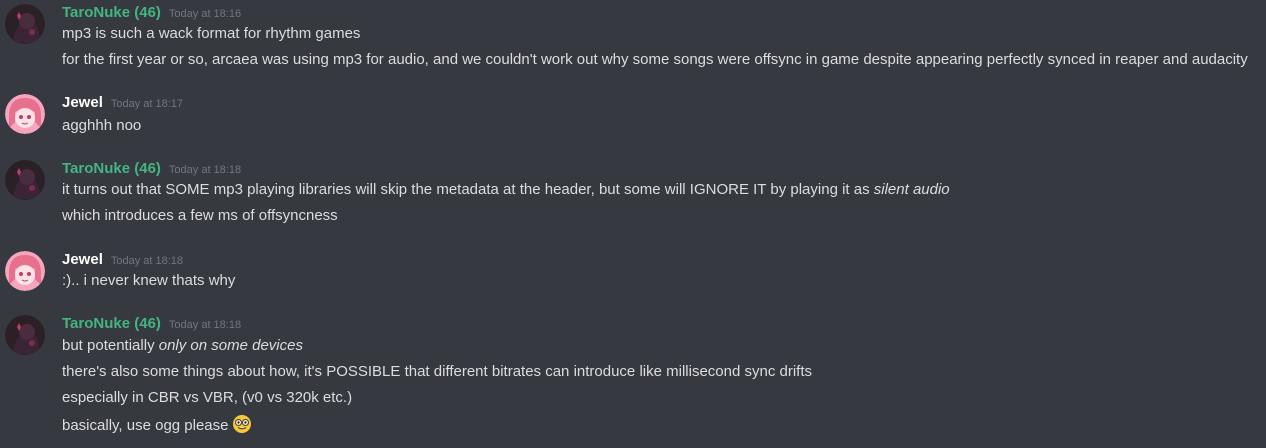 This screenshot has width=1266, height=448. I want to click on message-text: which introduces a few ms of offsyncness, so click(200, 215).